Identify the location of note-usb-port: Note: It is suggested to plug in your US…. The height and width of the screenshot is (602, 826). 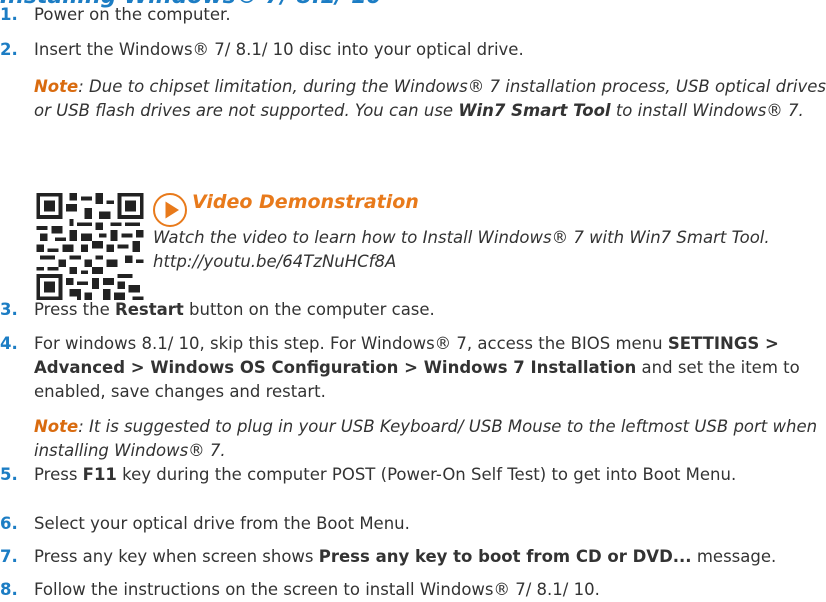
(430, 439).